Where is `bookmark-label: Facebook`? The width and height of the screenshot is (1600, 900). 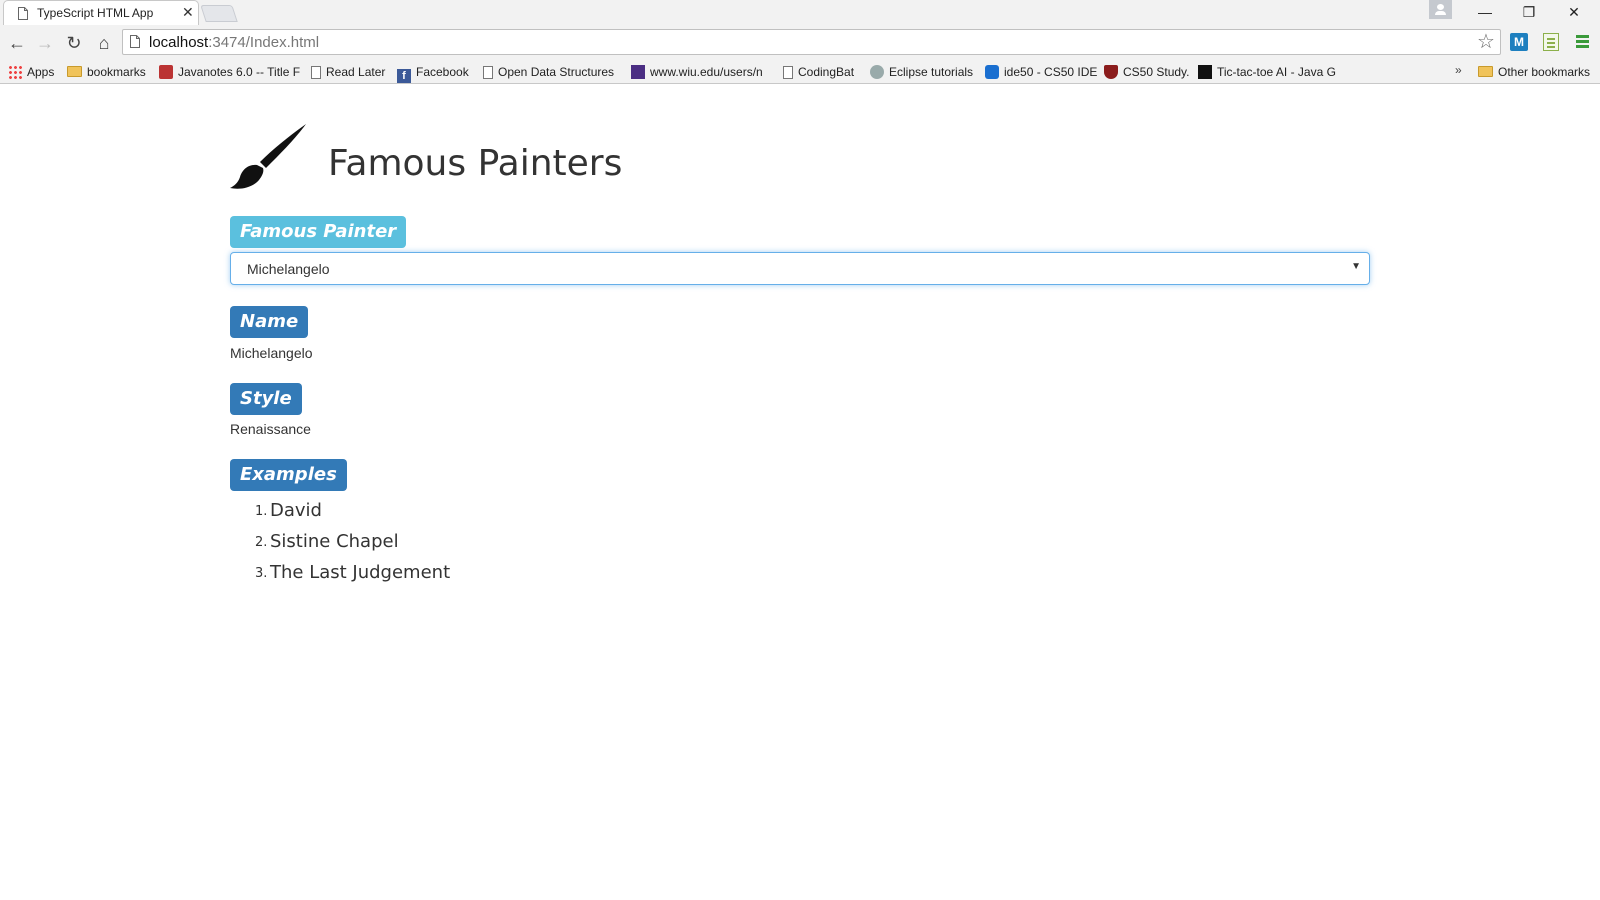 bookmark-label: Facebook is located at coordinates (442, 72).